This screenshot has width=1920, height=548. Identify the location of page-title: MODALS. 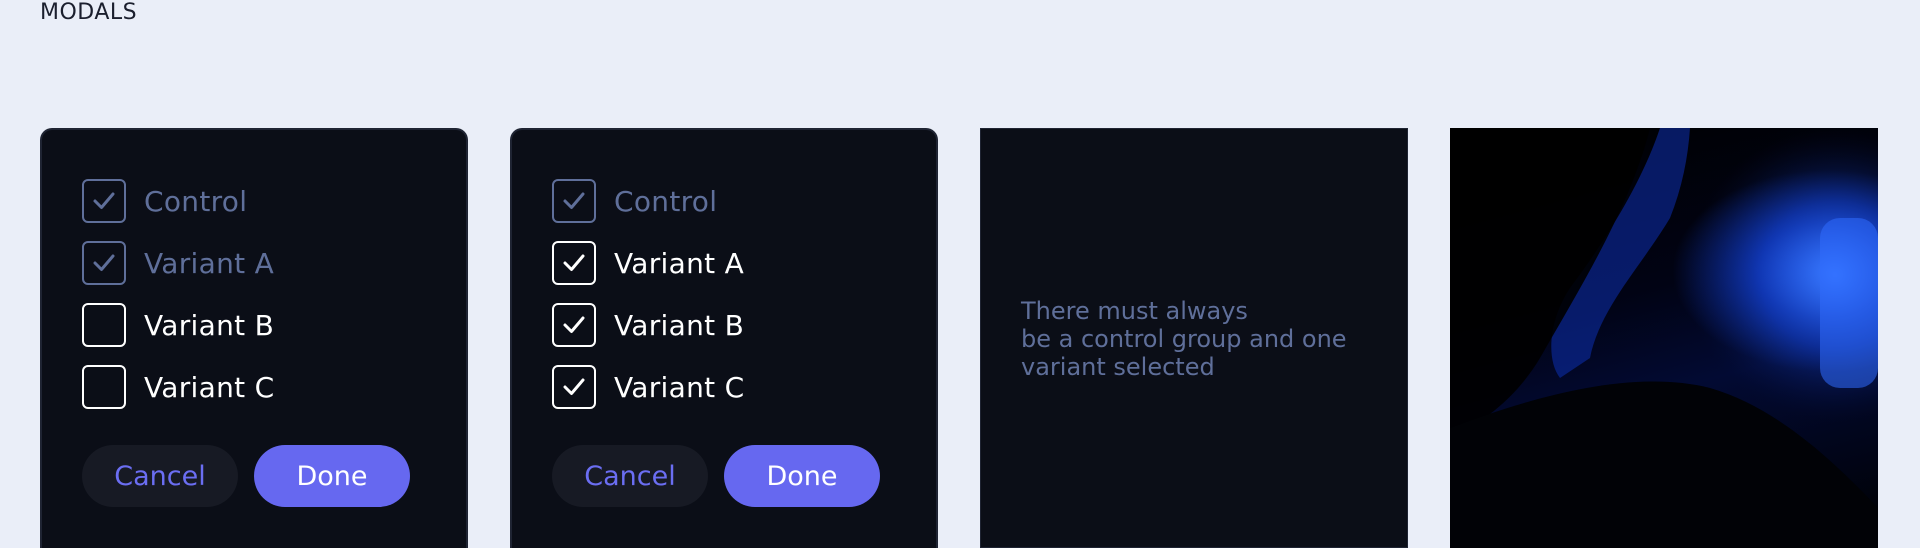
(89, 12).